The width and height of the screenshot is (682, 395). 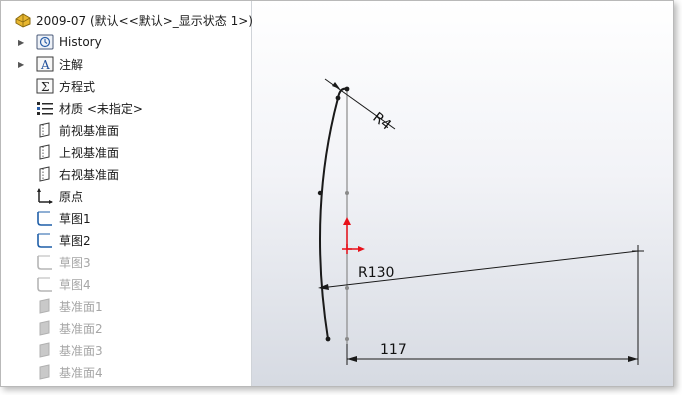 I want to click on arc-r130, so click(x=329, y=218).